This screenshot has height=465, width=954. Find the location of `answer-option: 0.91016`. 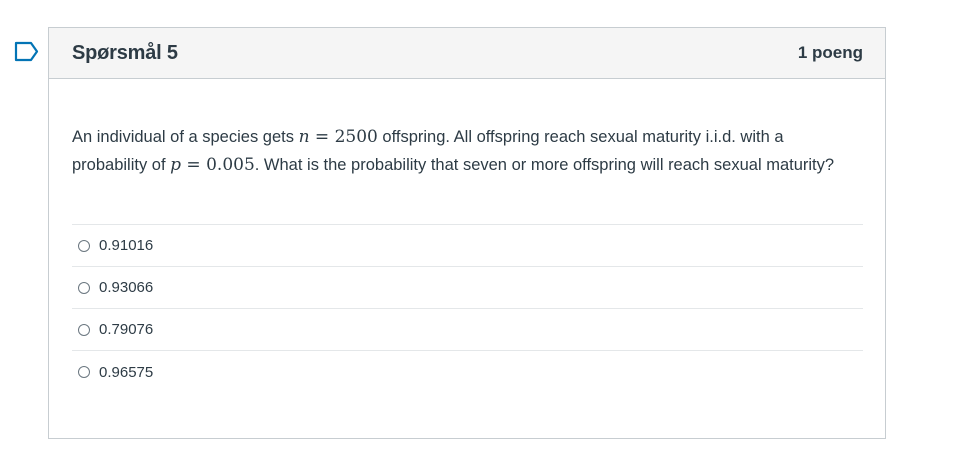

answer-option: 0.91016 is located at coordinates (467, 246).